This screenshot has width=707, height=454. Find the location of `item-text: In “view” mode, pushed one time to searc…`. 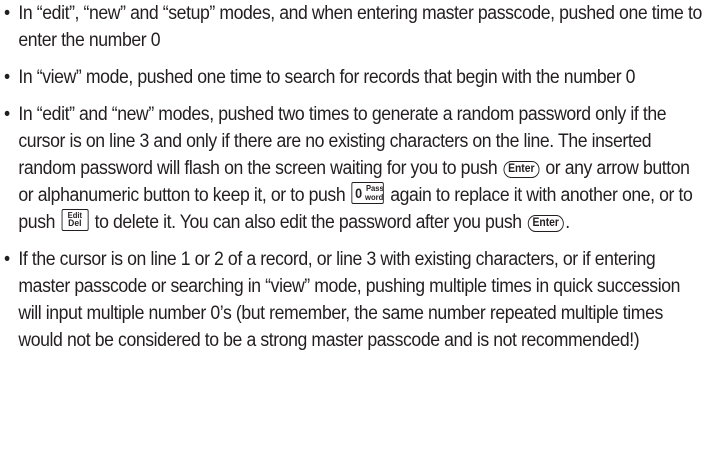

item-text: In “view” mode, pushed one time to searc… is located at coordinates (327, 77).